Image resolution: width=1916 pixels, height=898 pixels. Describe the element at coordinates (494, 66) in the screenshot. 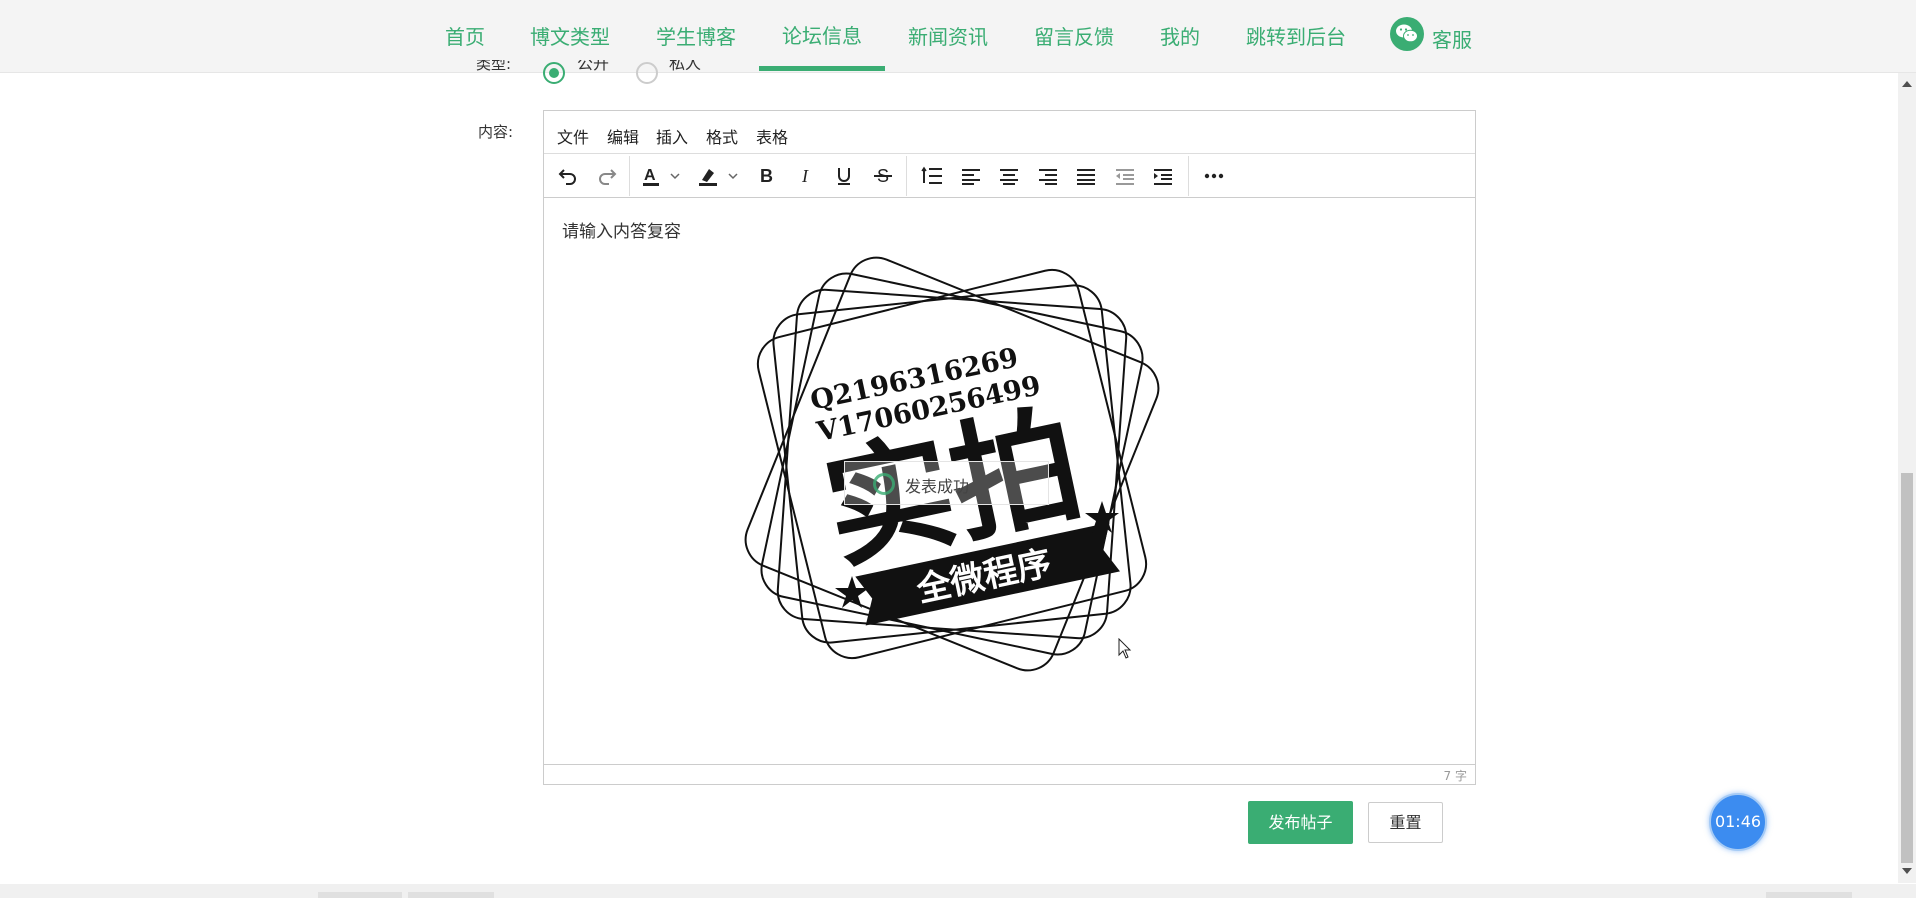

I see `type-label: 类型:` at that location.